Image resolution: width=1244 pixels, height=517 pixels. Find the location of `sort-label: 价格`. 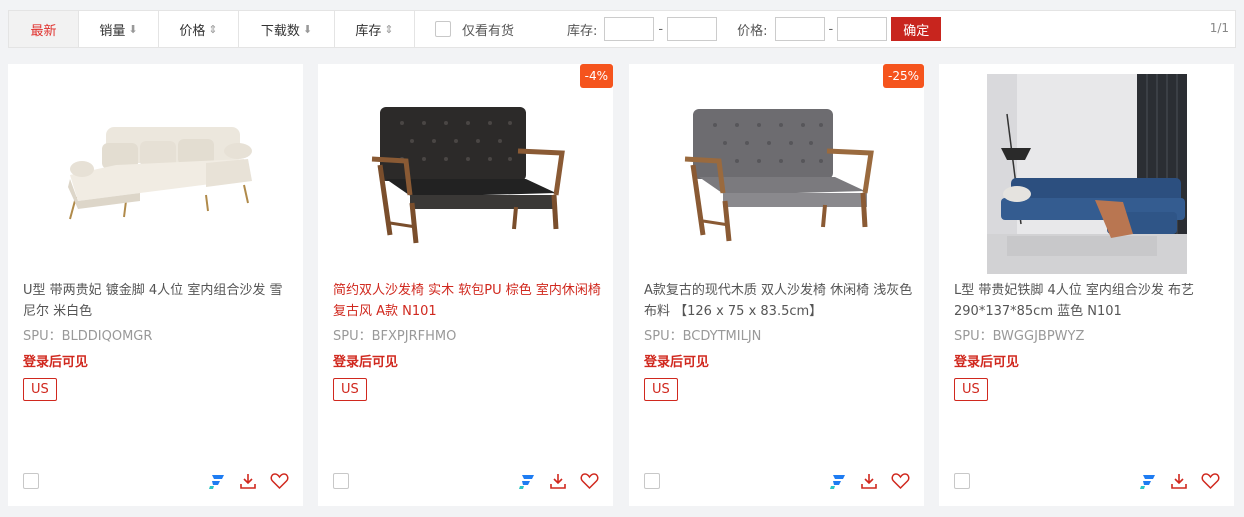

sort-label: 价格 is located at coordinates (192, 31).